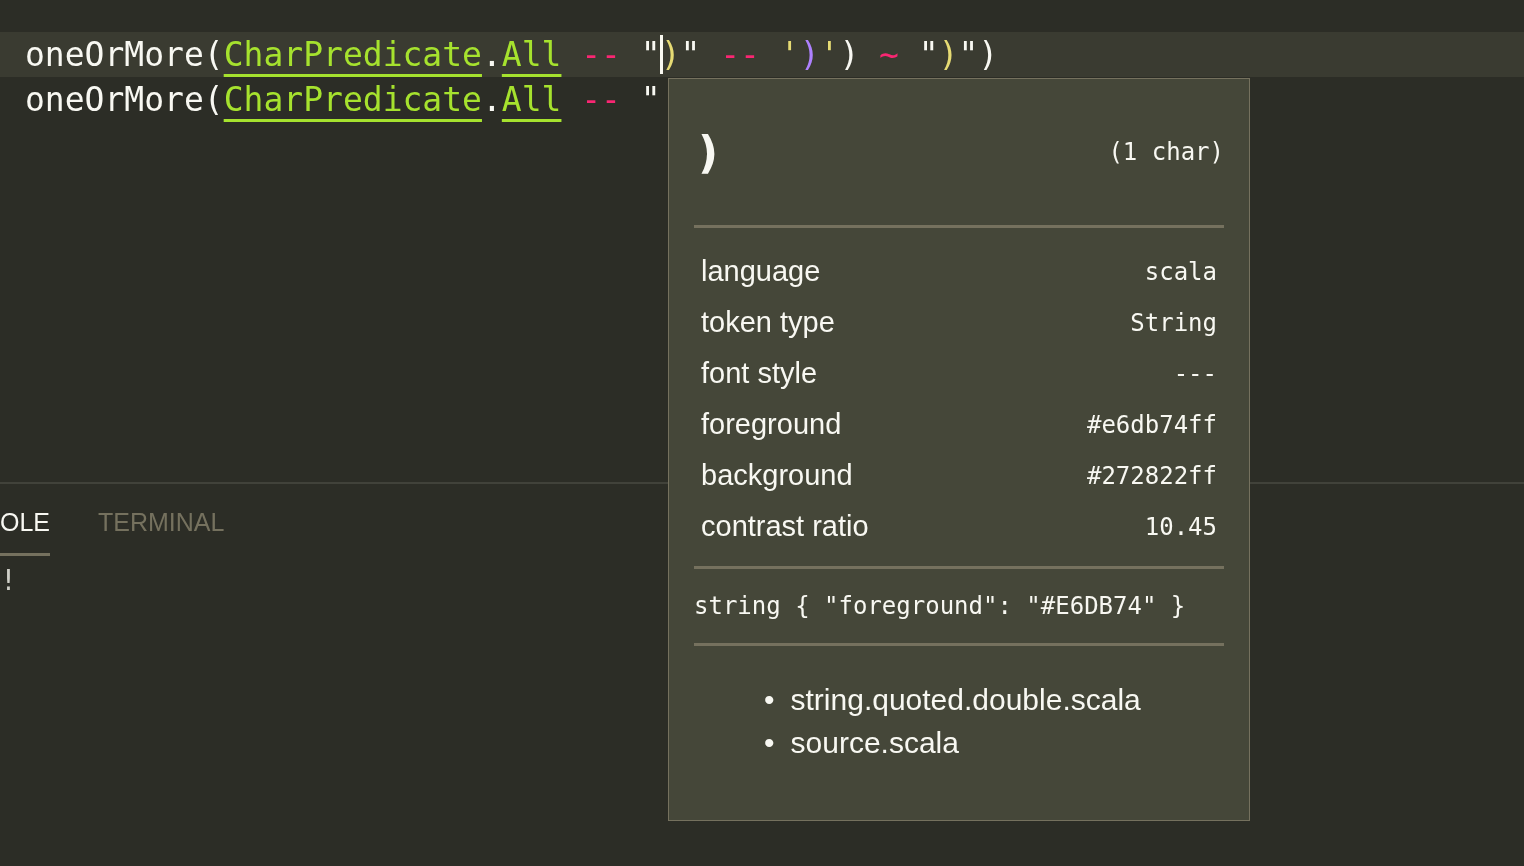 The height and width of the screenshot is (866, 1524). Describe the element at coordinates (1151, 475) in the screenshot. I see `property-value: #272822ff` at that location.